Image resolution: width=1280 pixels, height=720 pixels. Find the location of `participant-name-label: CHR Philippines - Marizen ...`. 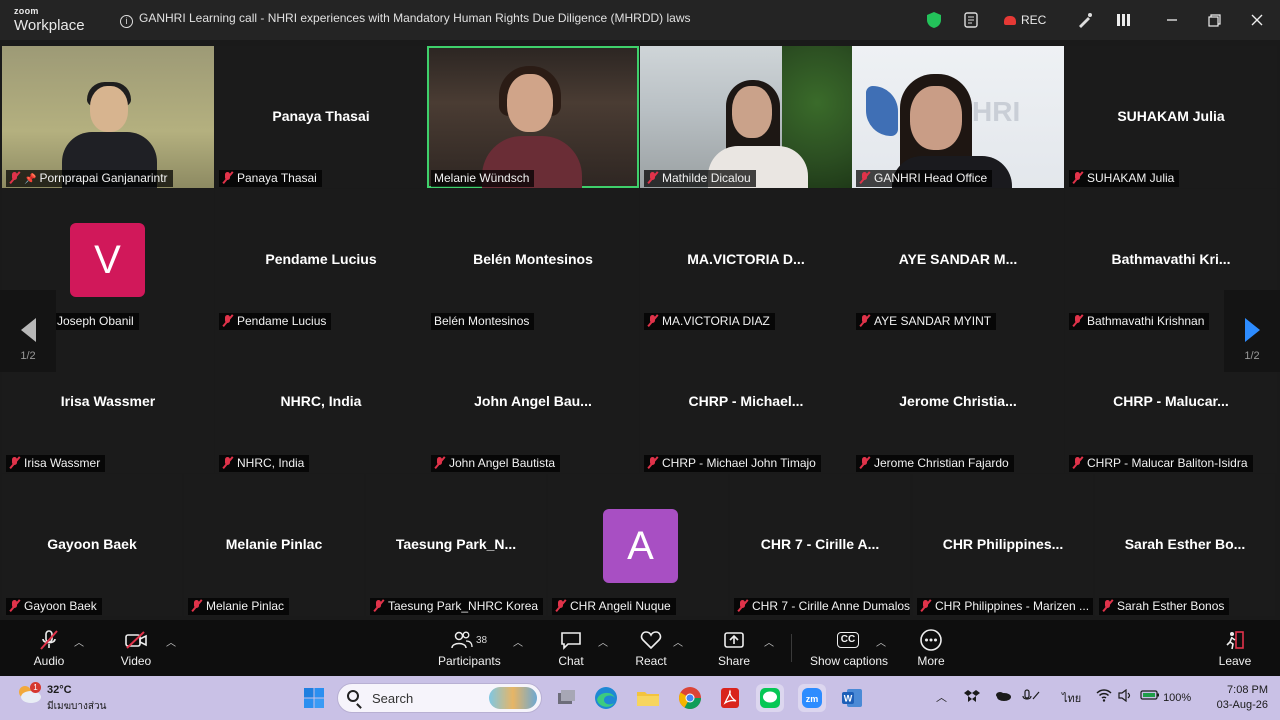

participant-name-label: CHR Philippines - Marizen ... is located at coordinates (1005, 606).